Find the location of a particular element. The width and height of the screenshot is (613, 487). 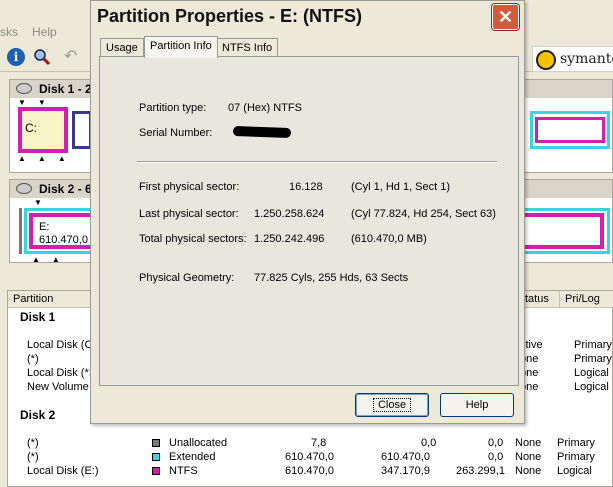

row-name: Local Disk (*: is located at coordinates (59, 373).